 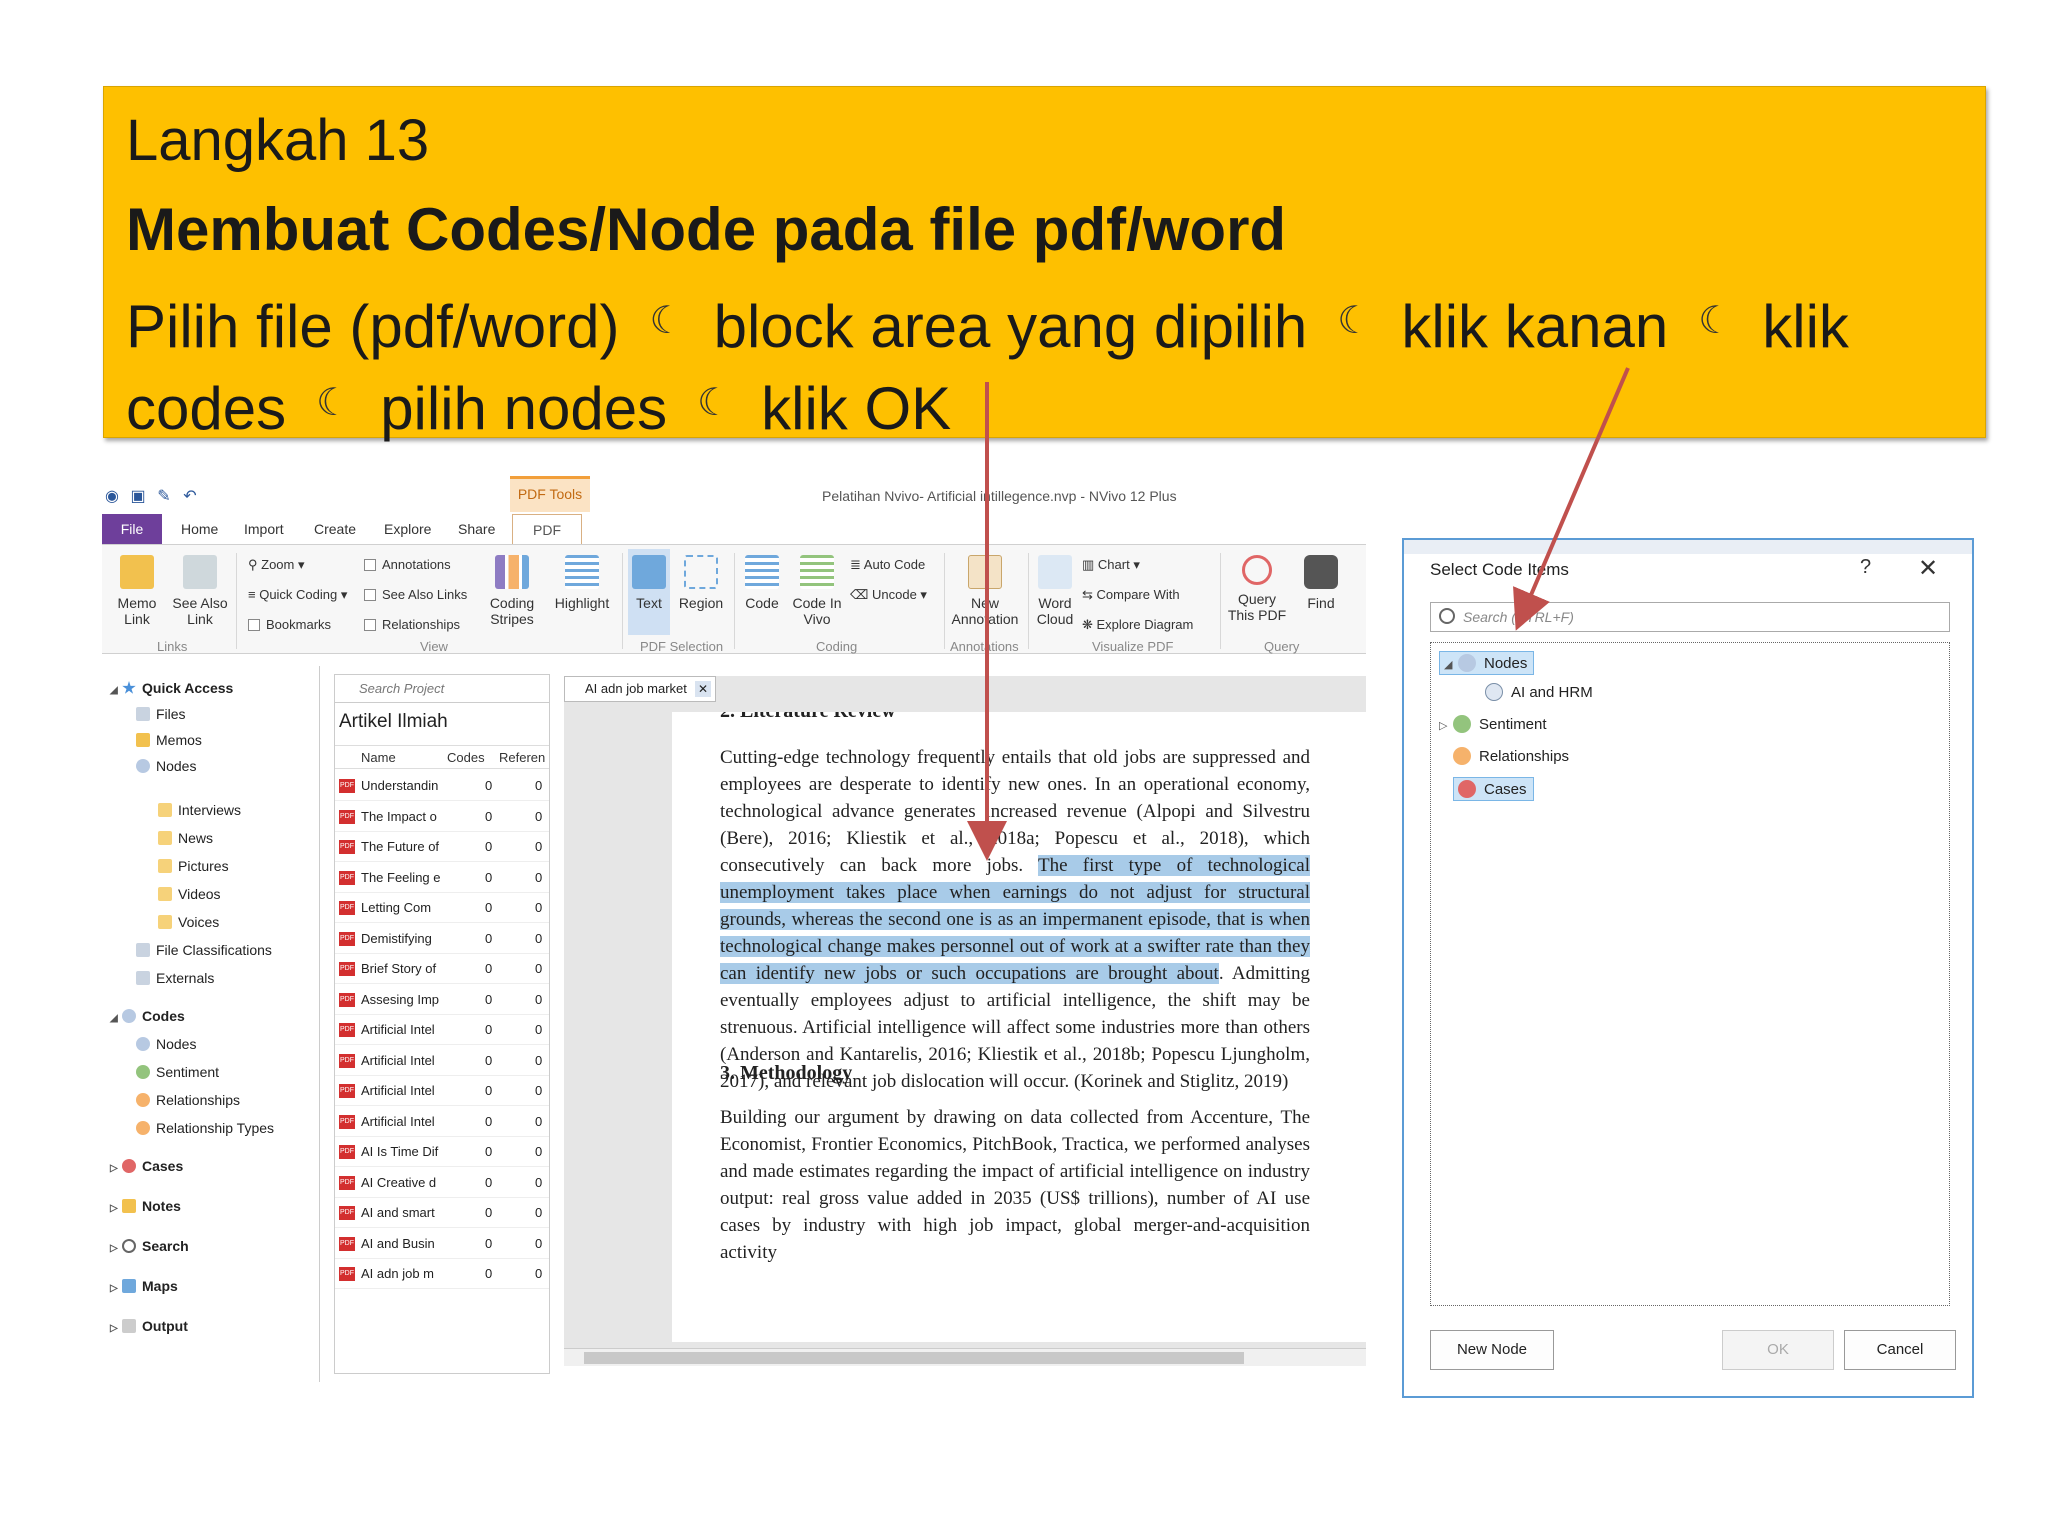 What do you see at coordinates (297, 595) in the screenshot?
I see `quick-coding-button: ≡ Quick Coding ▾` at bounding box center [297, 595].